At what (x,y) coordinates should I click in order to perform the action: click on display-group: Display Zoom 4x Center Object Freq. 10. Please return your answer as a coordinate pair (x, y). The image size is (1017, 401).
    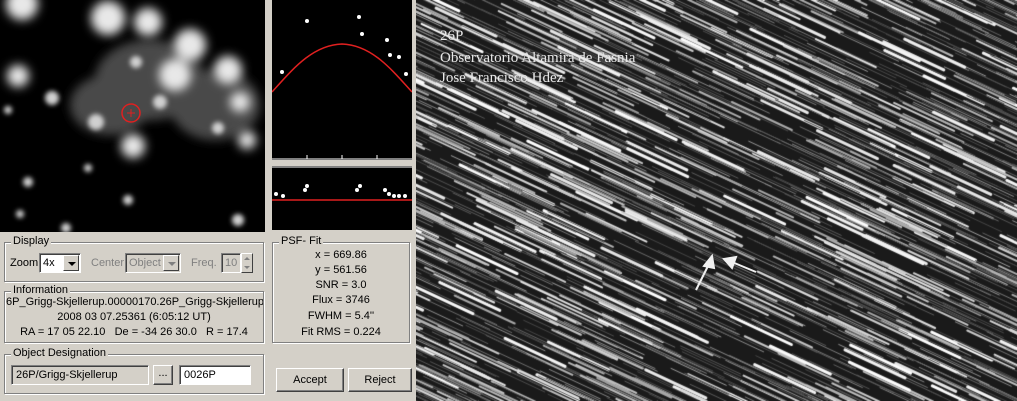
    Looking at the image, I should click on (134, 258).